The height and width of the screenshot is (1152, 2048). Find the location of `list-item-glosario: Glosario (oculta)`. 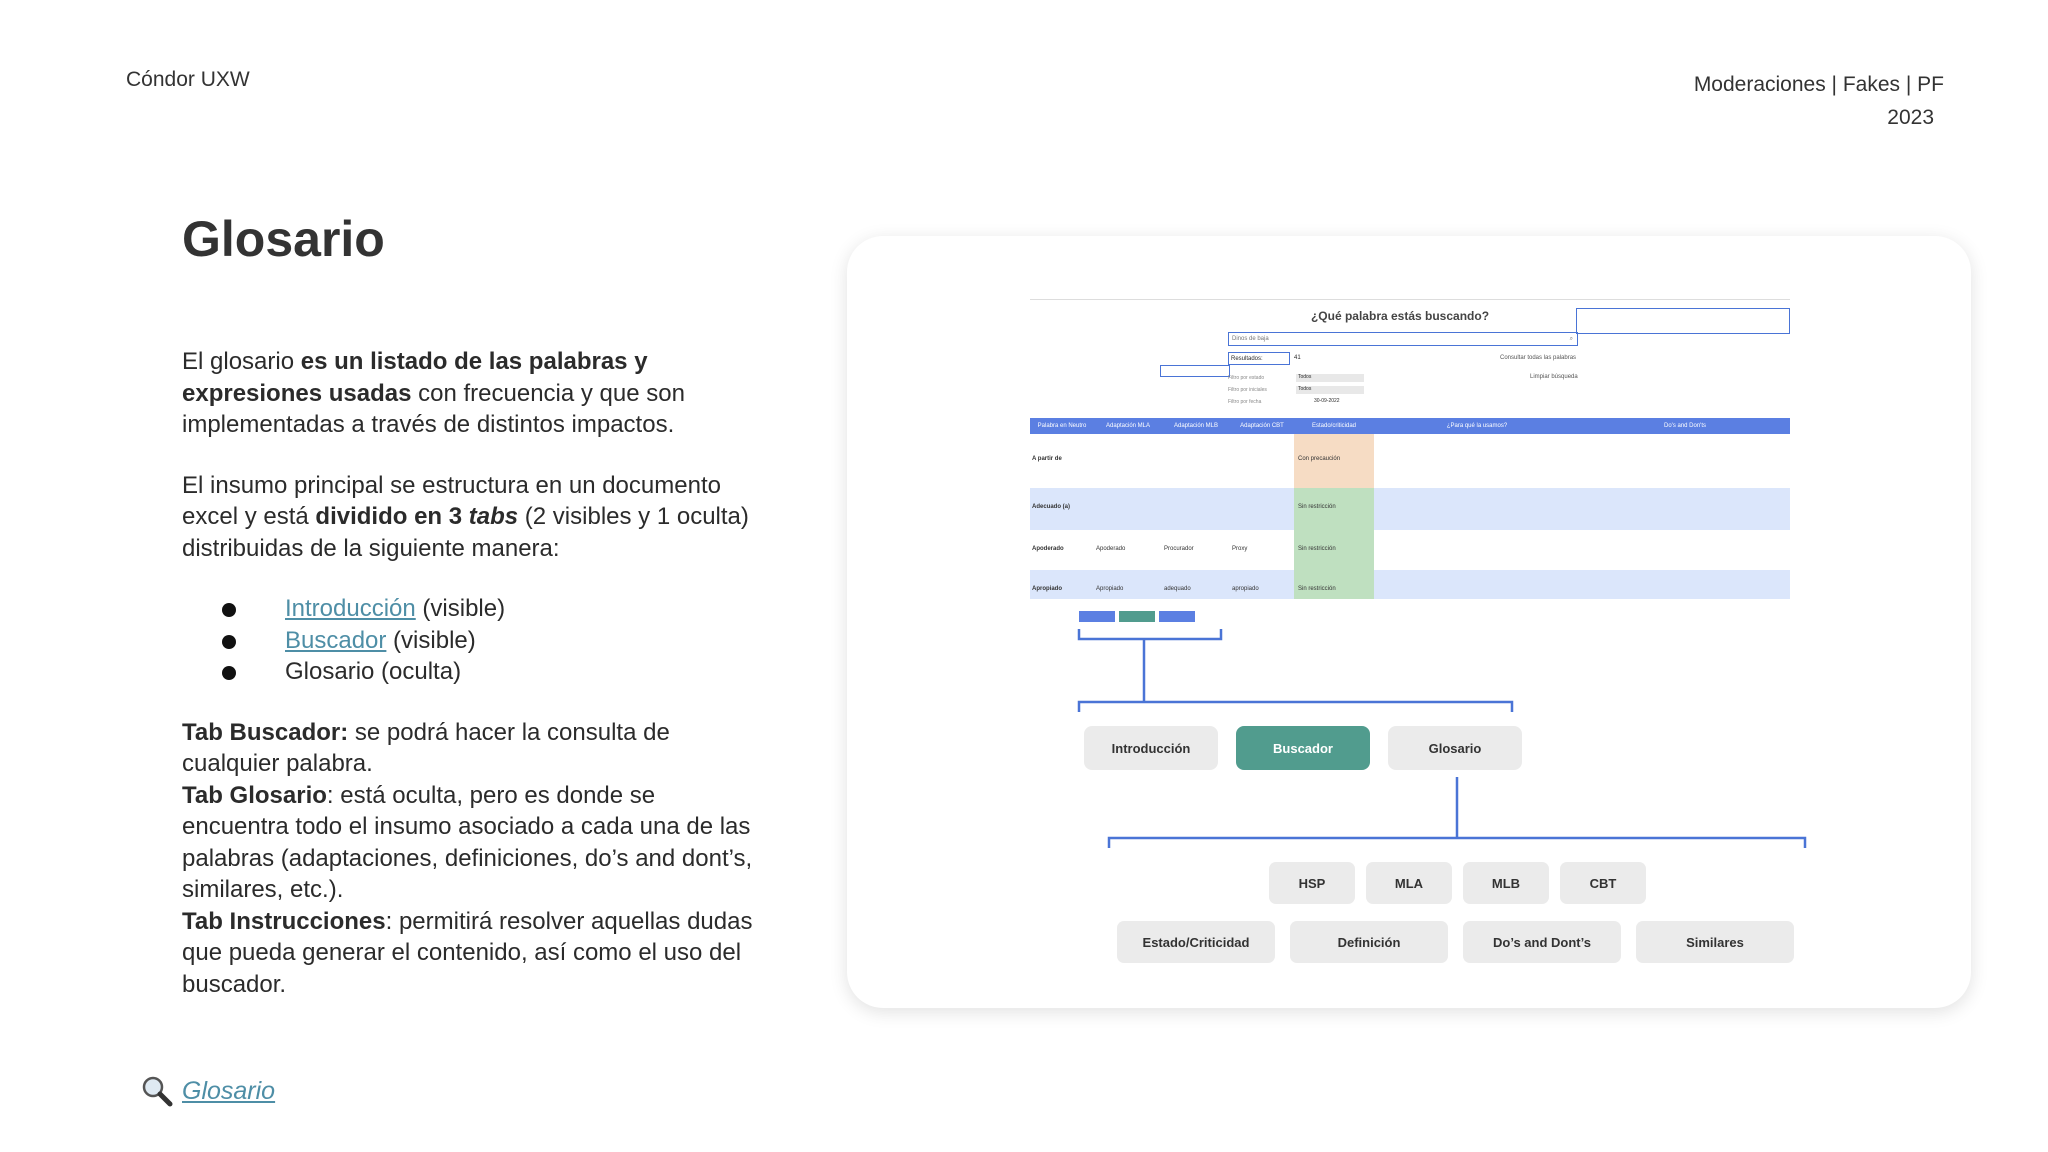

list-item-glosario: Glosario (oculta) is located at coordinates (474, 672).